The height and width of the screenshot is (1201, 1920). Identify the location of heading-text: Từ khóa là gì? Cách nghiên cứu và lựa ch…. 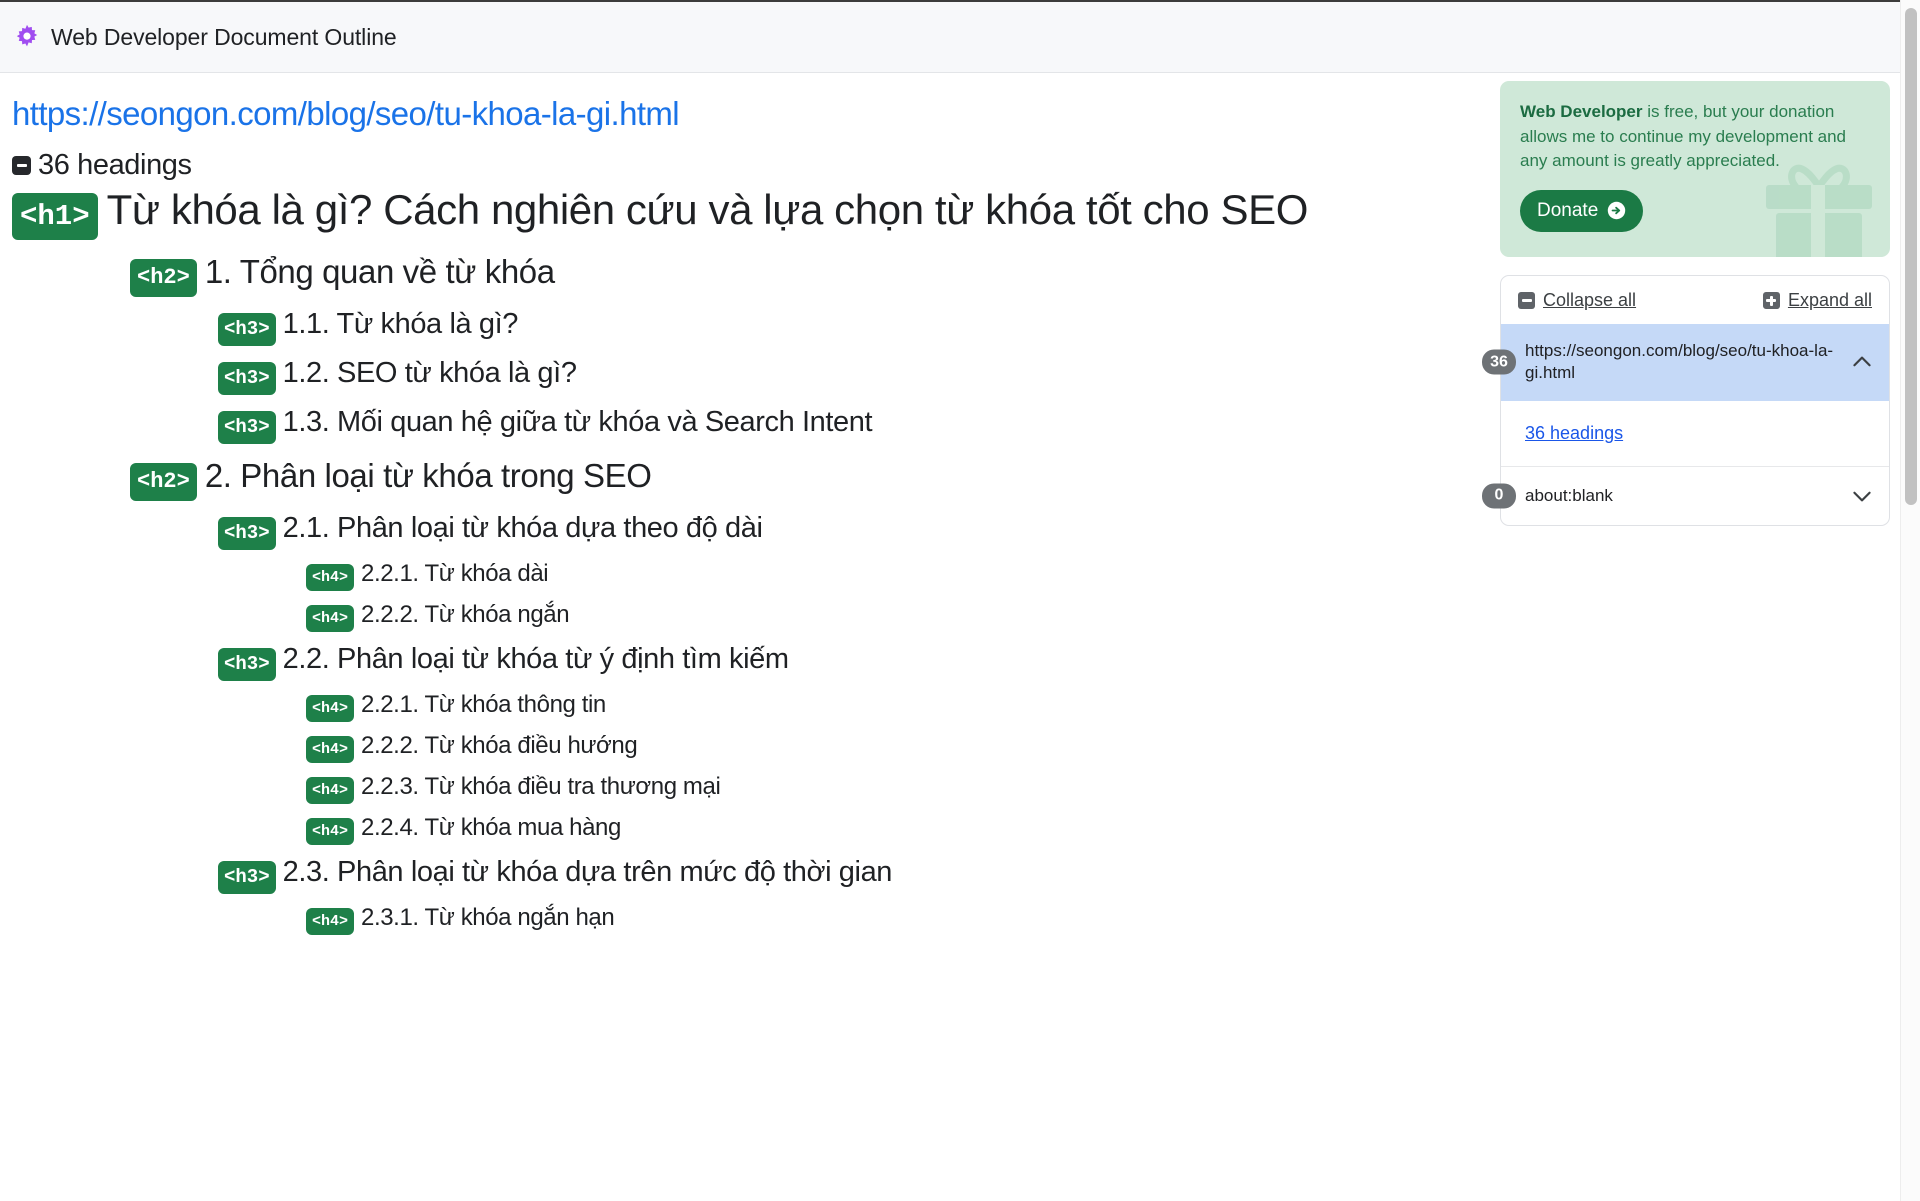
(707, 209).